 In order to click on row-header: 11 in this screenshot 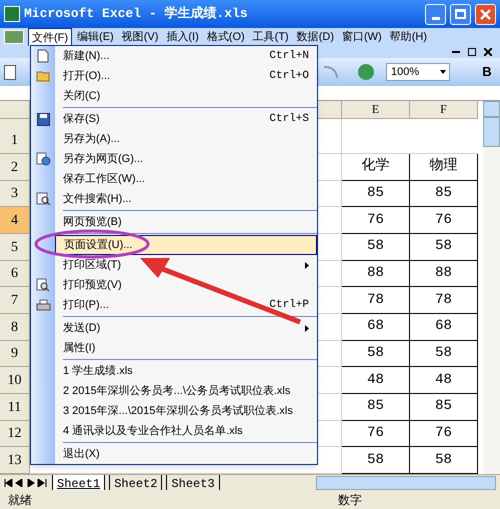, I will do `click(15, 407)`.